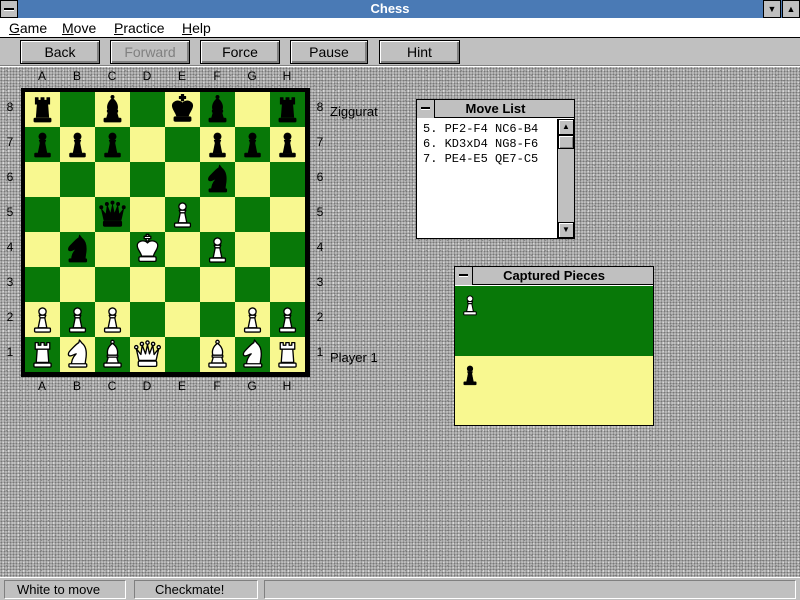 Image resolution: width=800 pixels, height=600 pixels. Describe the element at coordinates (10, 247) in the screenshot. I see `rank-label-4-left: 4` at that location.